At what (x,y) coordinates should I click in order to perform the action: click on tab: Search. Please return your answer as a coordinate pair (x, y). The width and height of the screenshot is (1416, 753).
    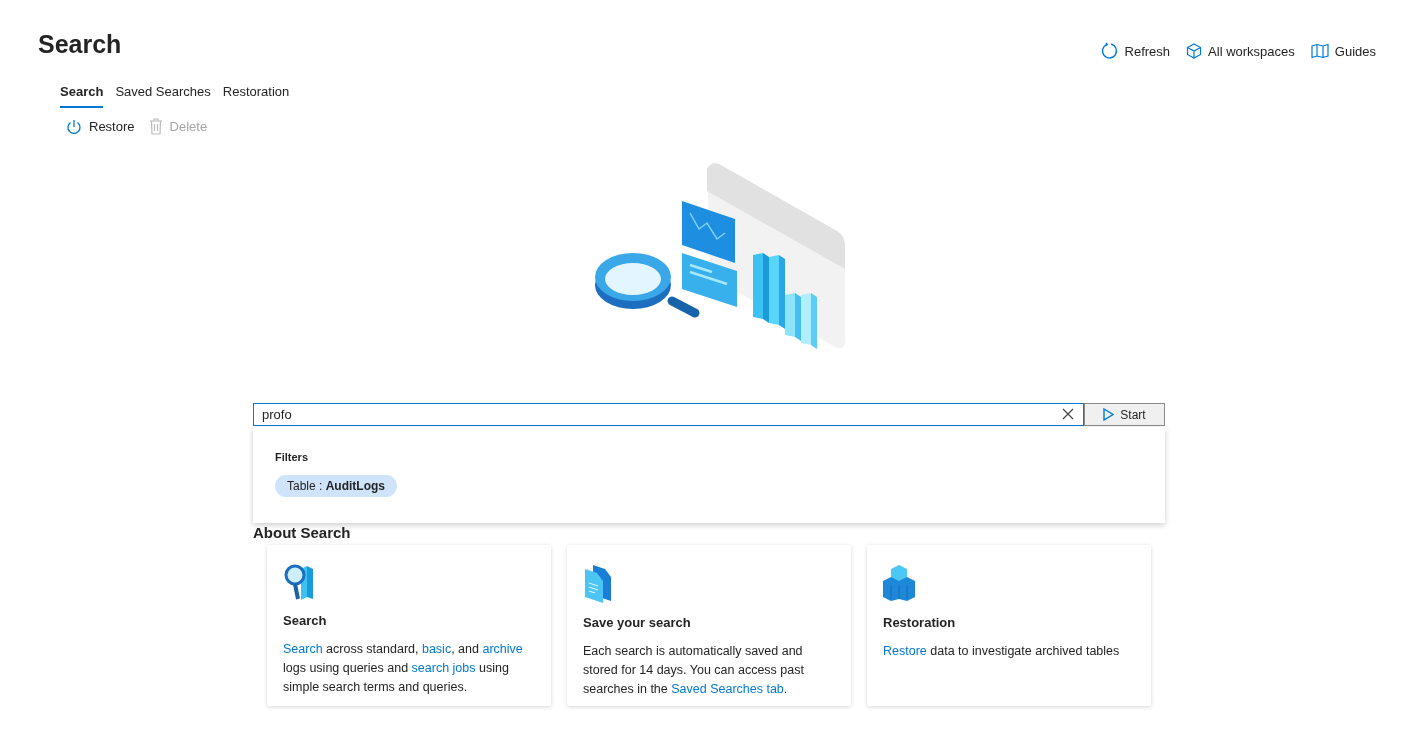
    Looking at the image, I should click on (82, 94).